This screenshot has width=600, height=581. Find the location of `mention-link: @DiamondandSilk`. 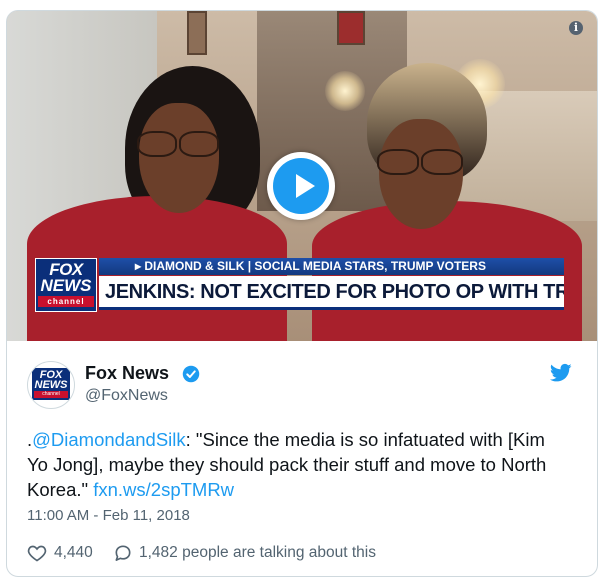

mention-link: @DiamondandSilk is located at coordinates (109, 439).